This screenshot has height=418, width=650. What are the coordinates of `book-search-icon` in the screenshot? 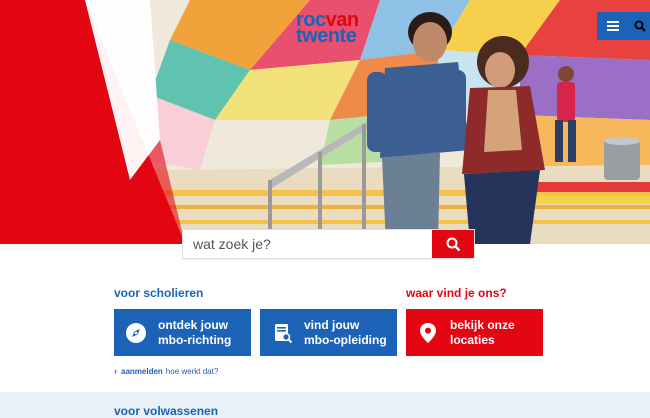 It's located at (282, 333).